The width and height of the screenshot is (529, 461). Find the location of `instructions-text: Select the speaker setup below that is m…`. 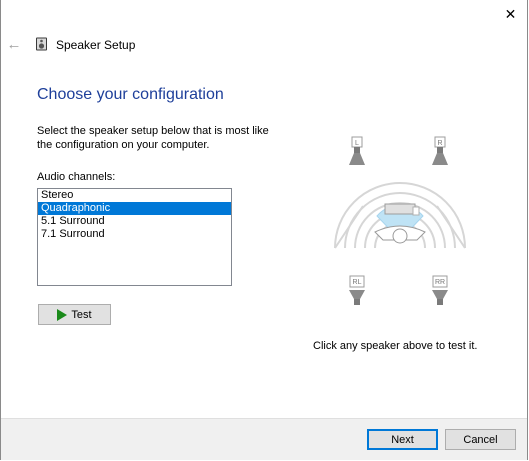

instructions-text: Select the speaker setup below that is m… is located at coordinates (153, 138).